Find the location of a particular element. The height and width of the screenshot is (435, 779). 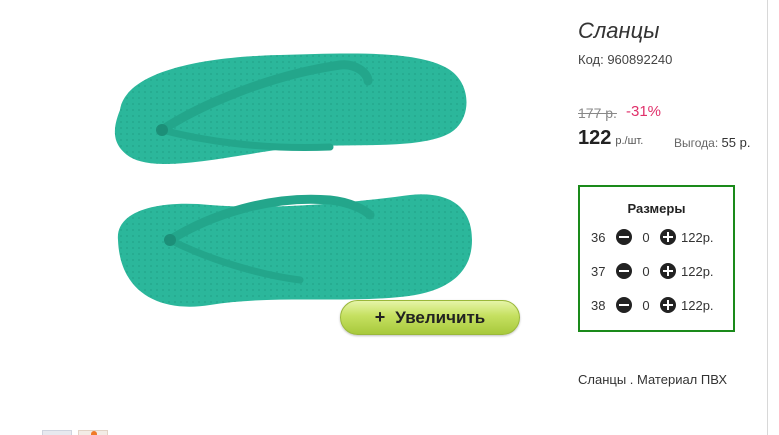

product-description: Сланцы . Материал ПВХ is located at coordinates (652, 379).